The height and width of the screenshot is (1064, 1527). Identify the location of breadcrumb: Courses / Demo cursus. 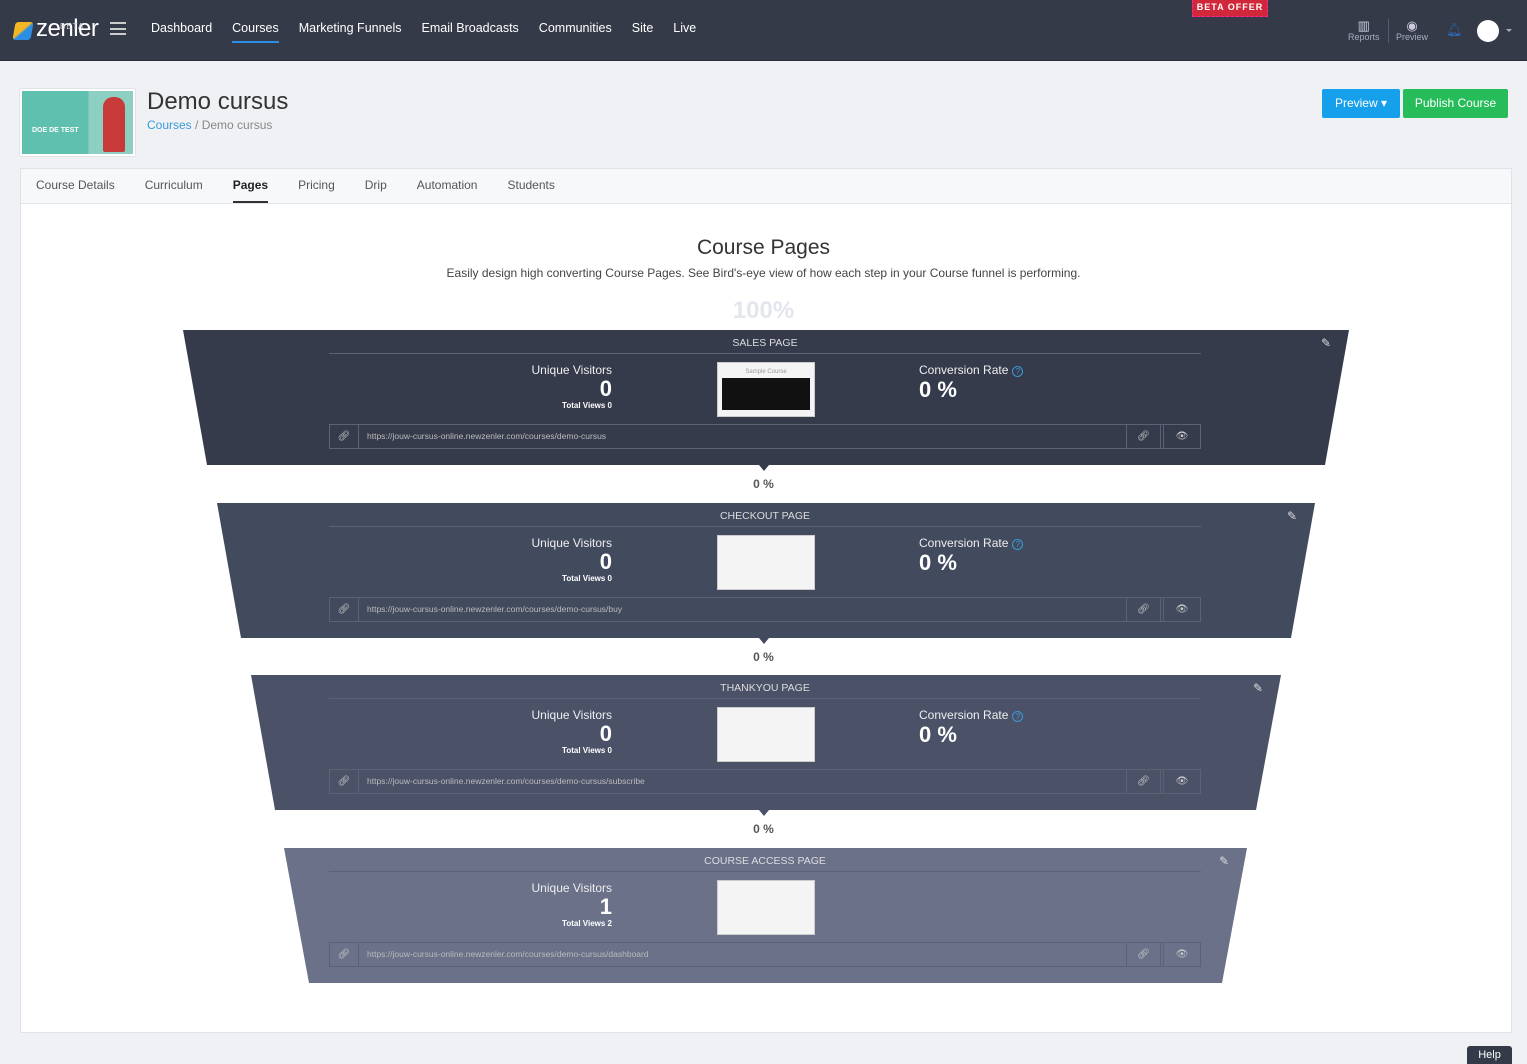
(210, 125).